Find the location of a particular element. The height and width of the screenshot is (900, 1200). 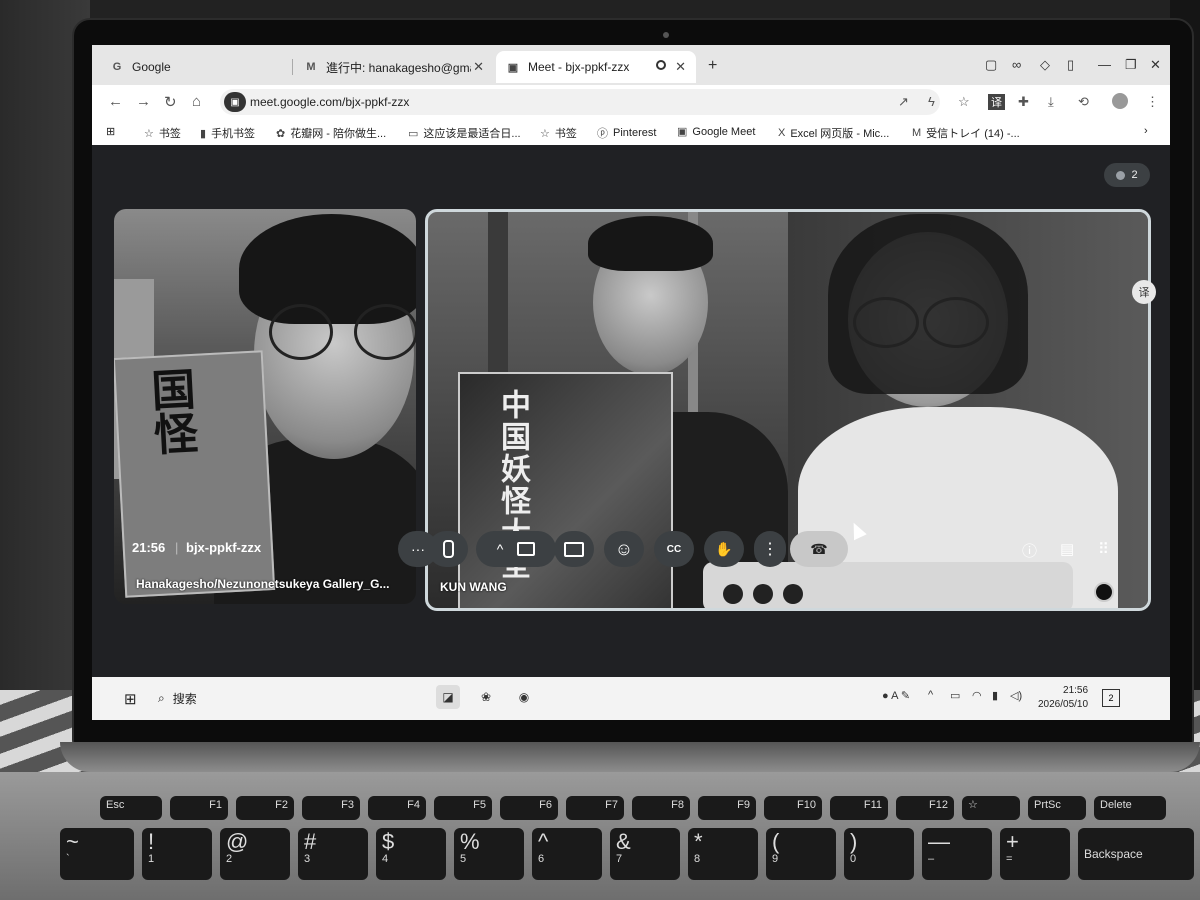

wifi-icon: ◠ is located at coordinates (977, 695).